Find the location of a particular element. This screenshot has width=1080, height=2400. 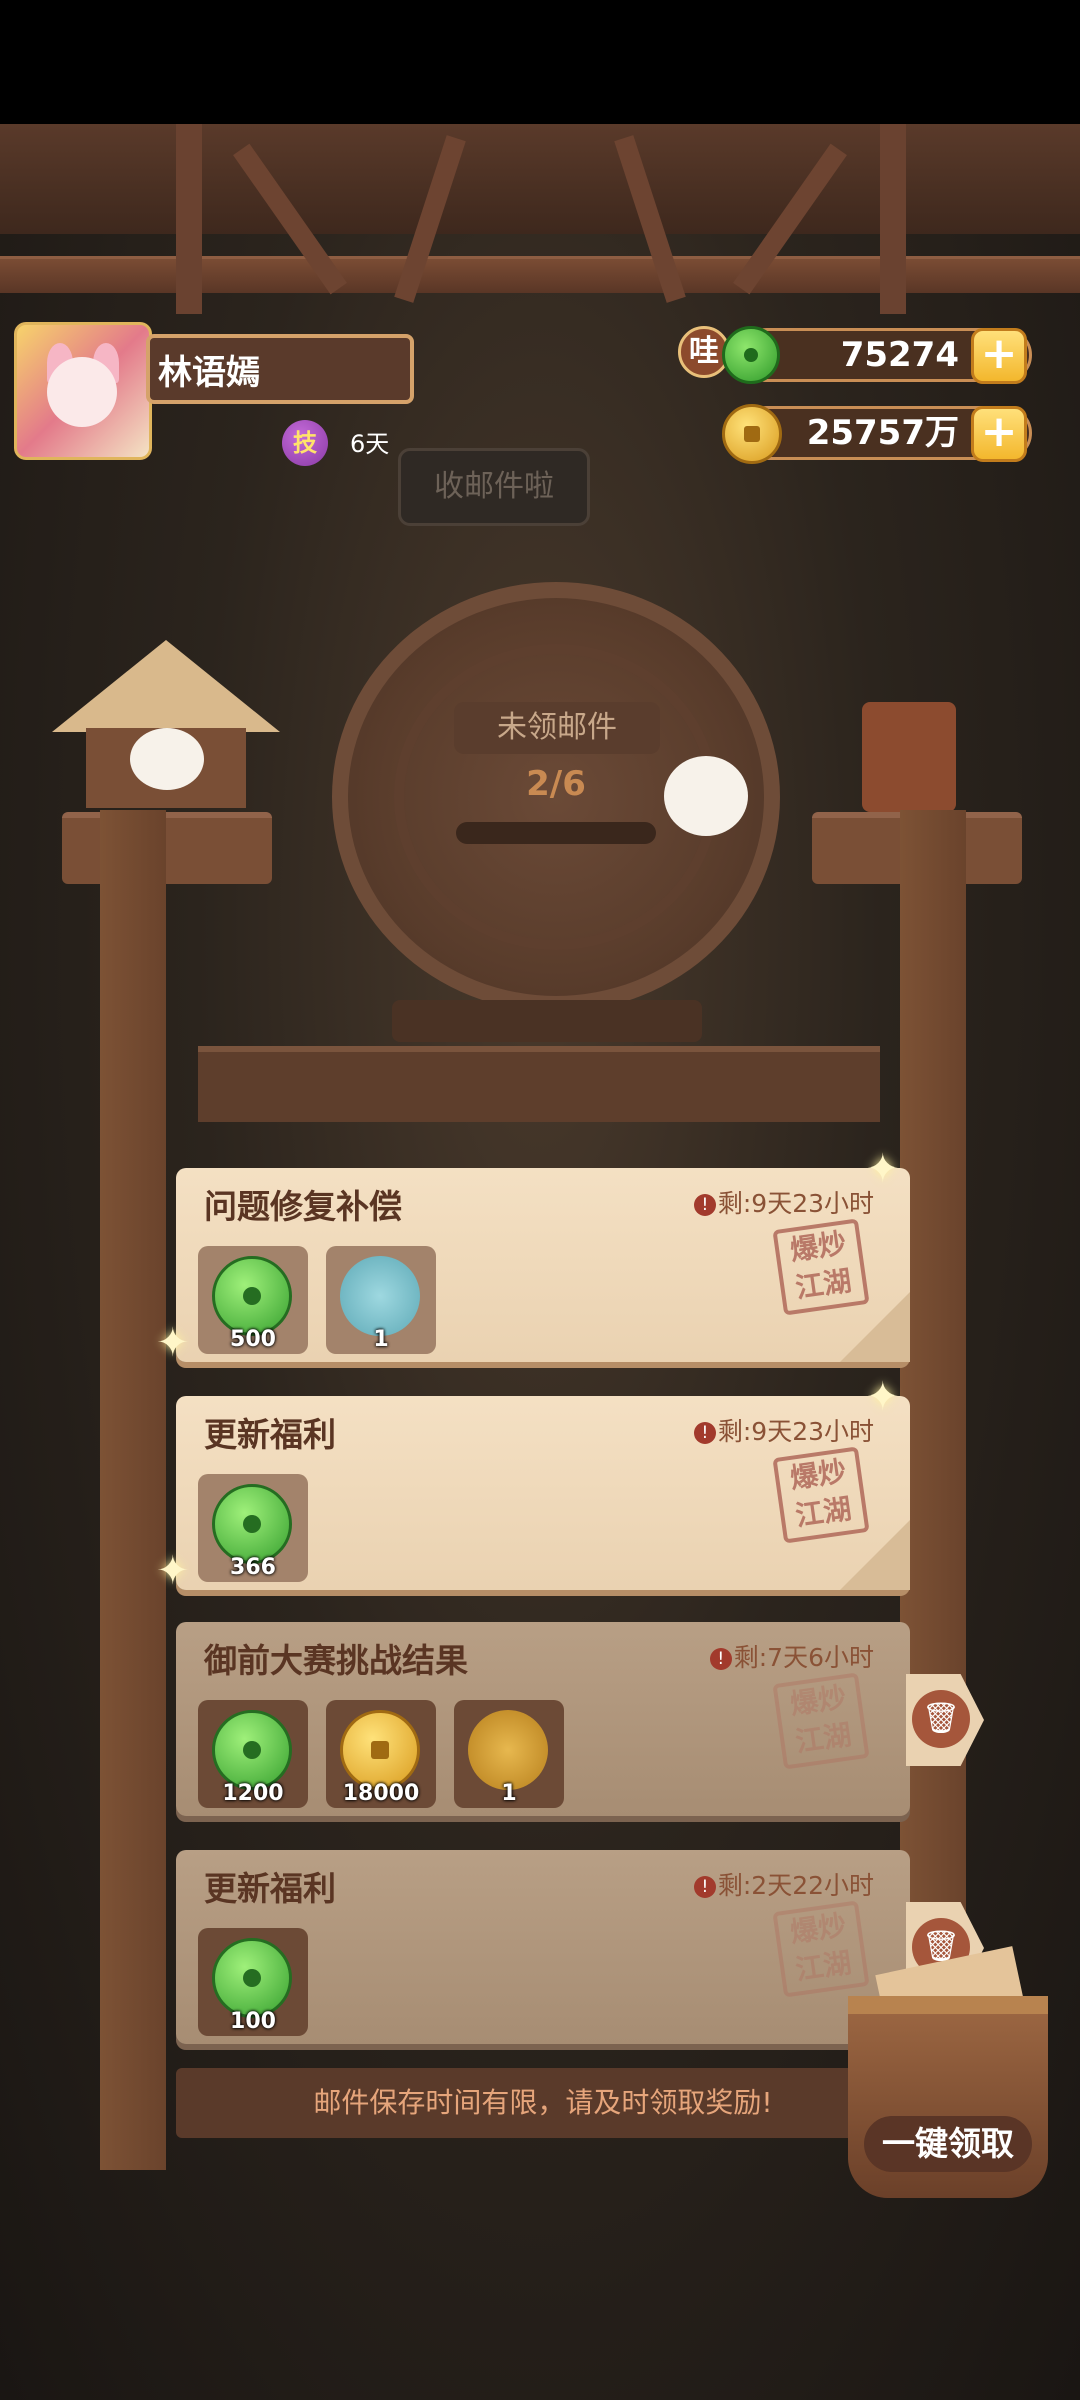

mail-remaining-time: ! 剩:2天22小时 is located at coordinates (783, 1884).